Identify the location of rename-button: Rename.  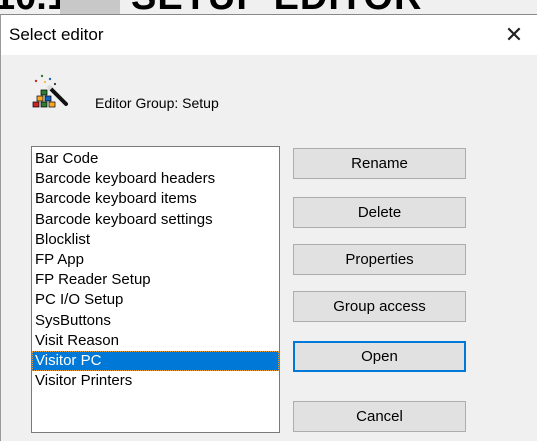
(379, 163).